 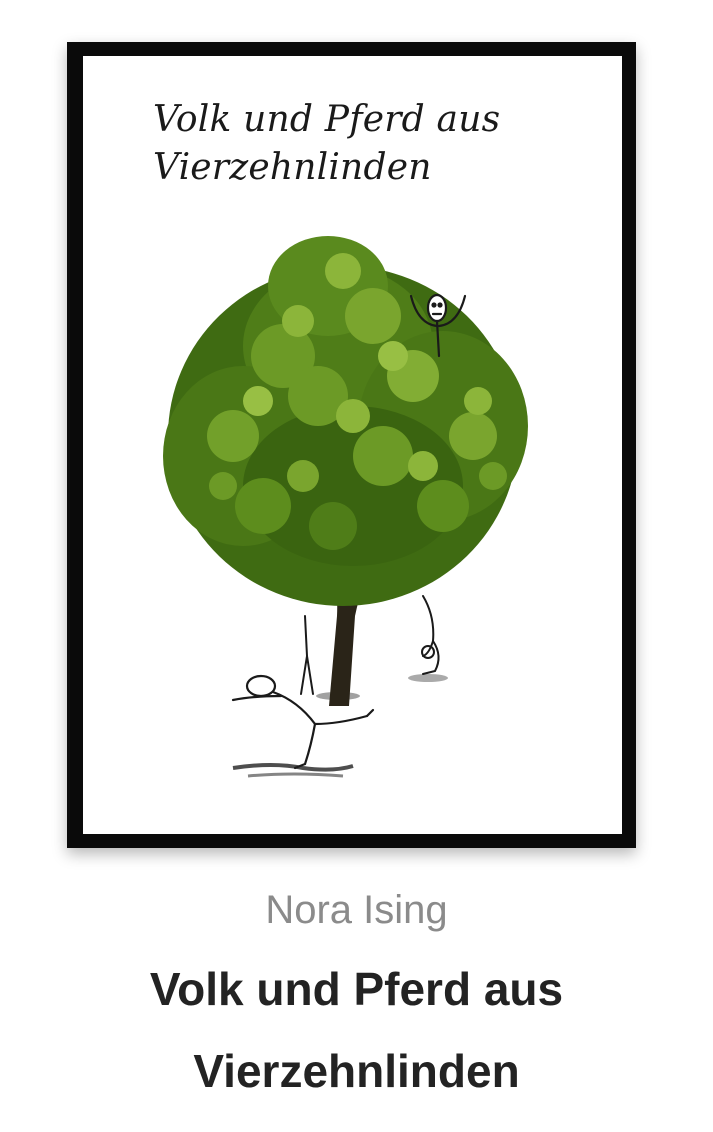 I want to click on book-title: Volk und Pferd aus Vierzehnlinden, so click(x=356, y=1030).